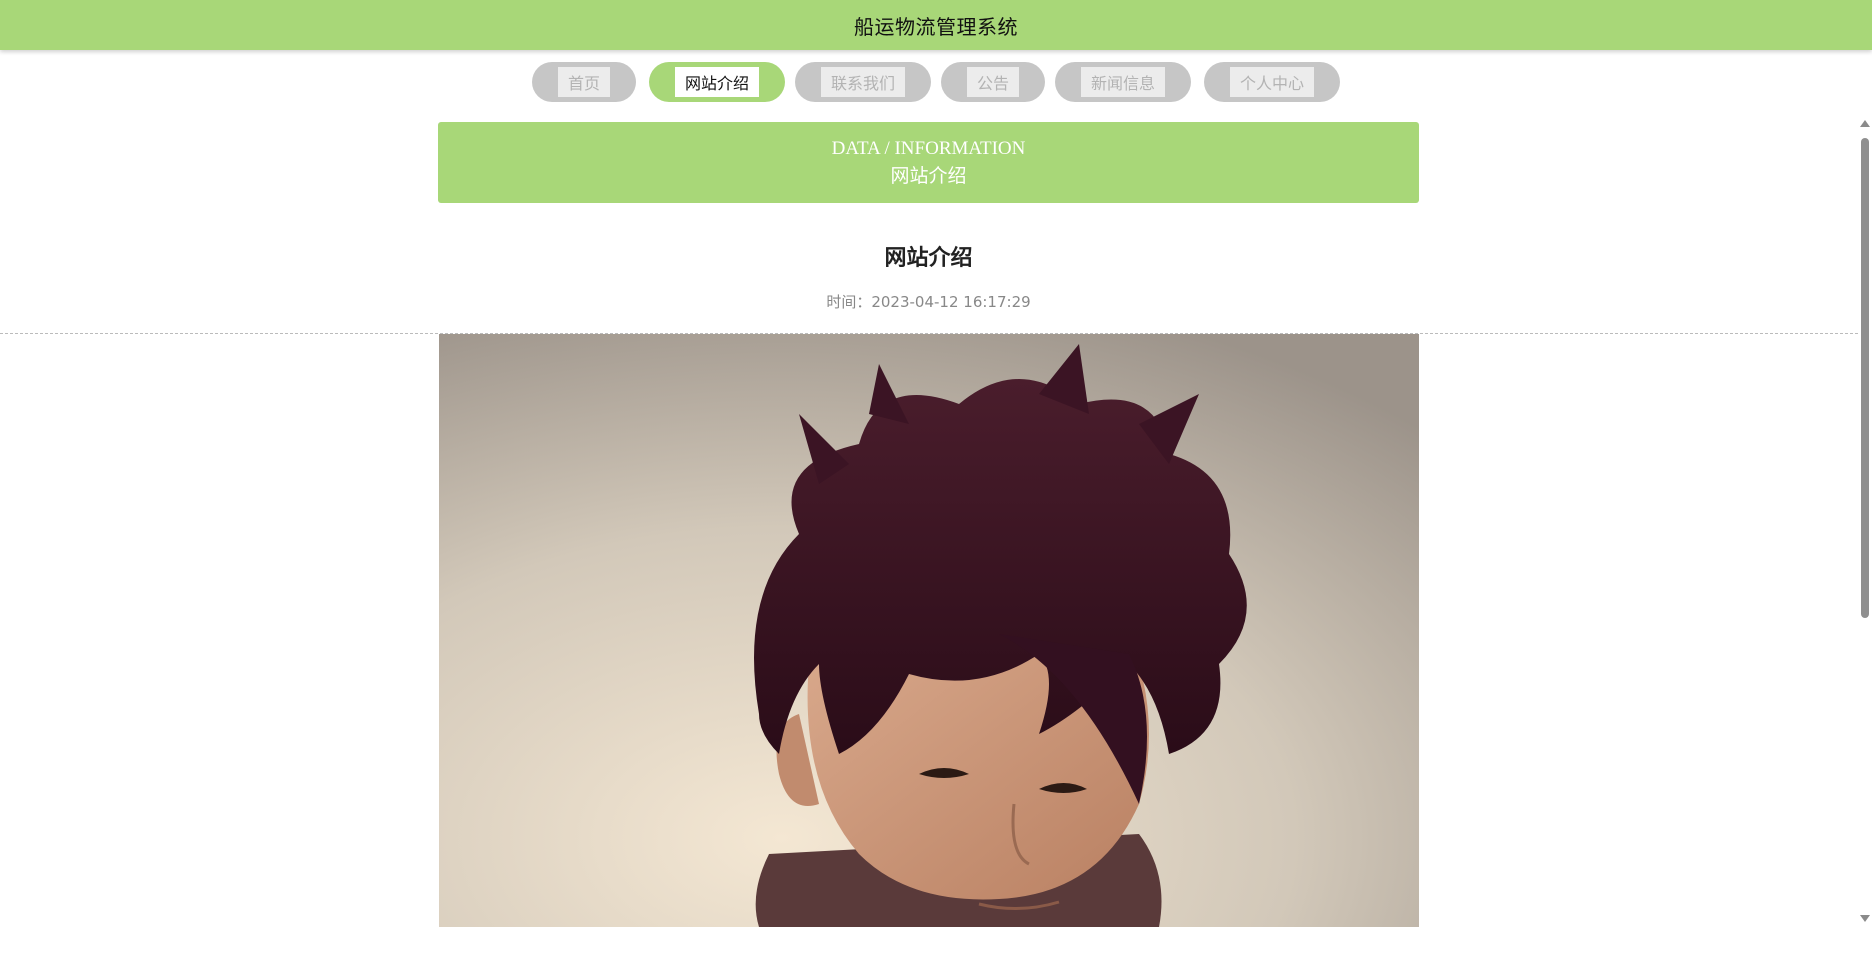 Image resolution: width=1872 pixels, height=958 pixels. I want to click on nav-contact-us-label: 联系我们, so click(862, 82).